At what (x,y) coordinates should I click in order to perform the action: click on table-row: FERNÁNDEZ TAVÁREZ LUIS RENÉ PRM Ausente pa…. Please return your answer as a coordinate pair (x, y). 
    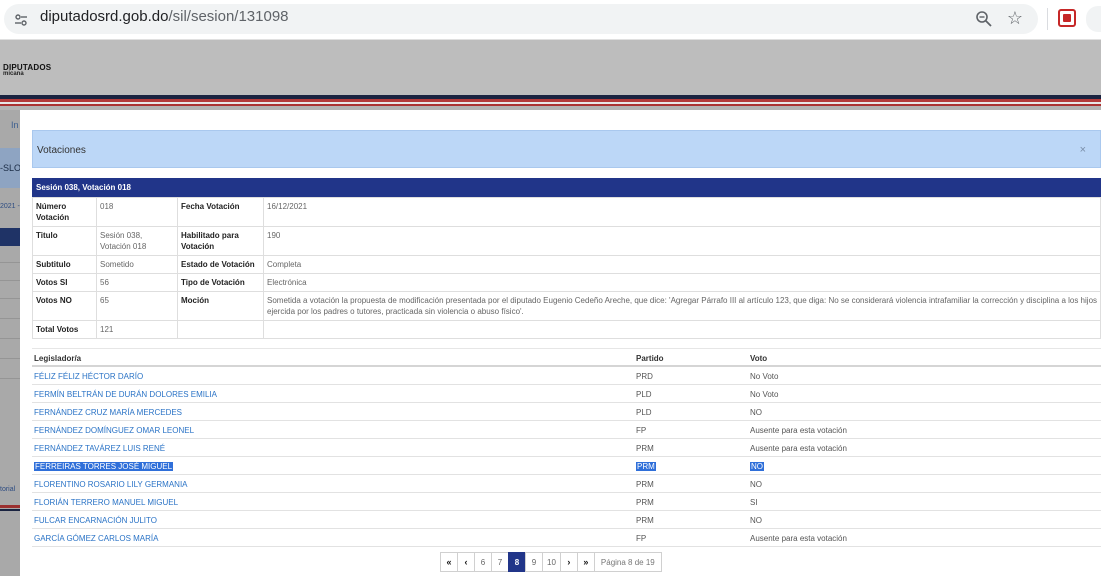
    Looking at the image, I should click on (566, 448).